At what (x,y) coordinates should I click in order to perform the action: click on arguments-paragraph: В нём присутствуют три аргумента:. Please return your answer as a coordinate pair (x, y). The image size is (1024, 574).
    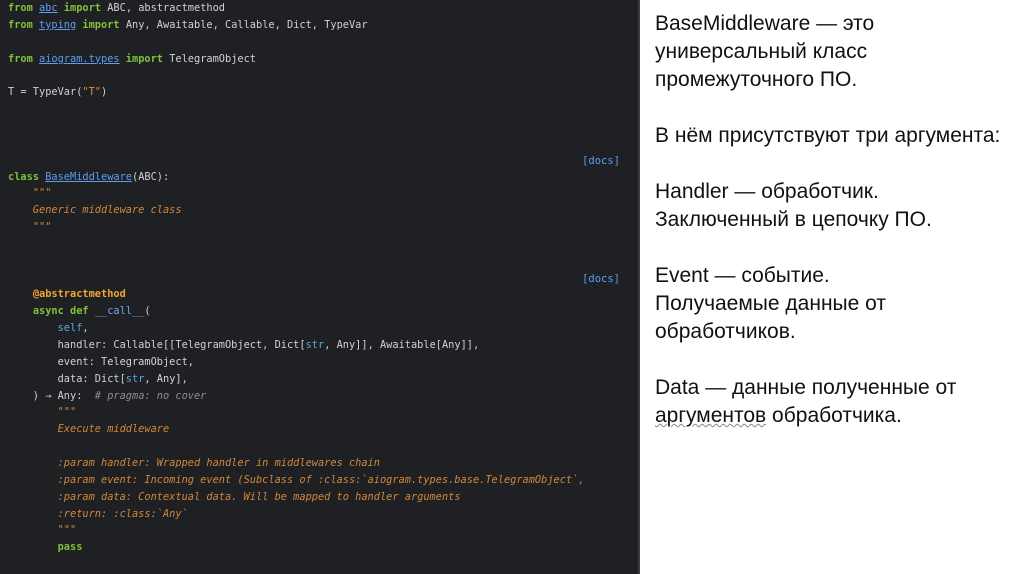
    Looking at the image, I should click on (828, 135).